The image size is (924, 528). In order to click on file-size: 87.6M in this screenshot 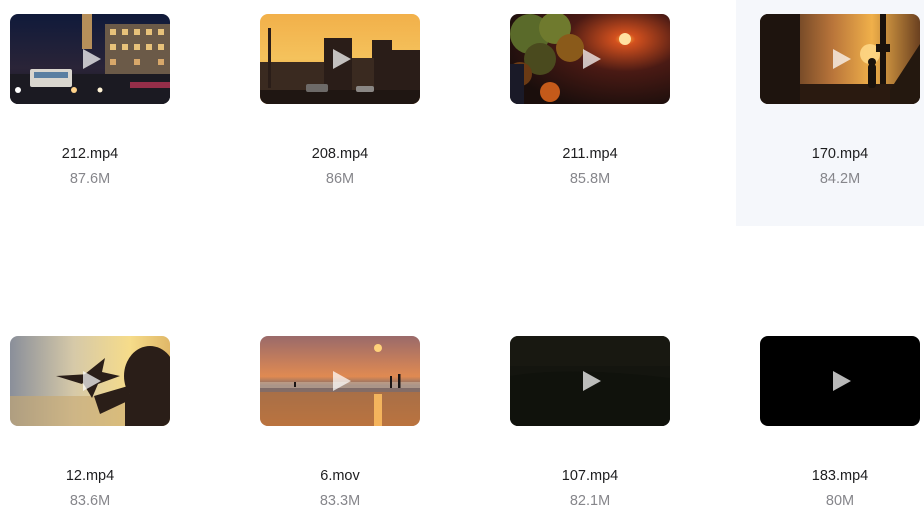, I will do `click(90, 179)`.